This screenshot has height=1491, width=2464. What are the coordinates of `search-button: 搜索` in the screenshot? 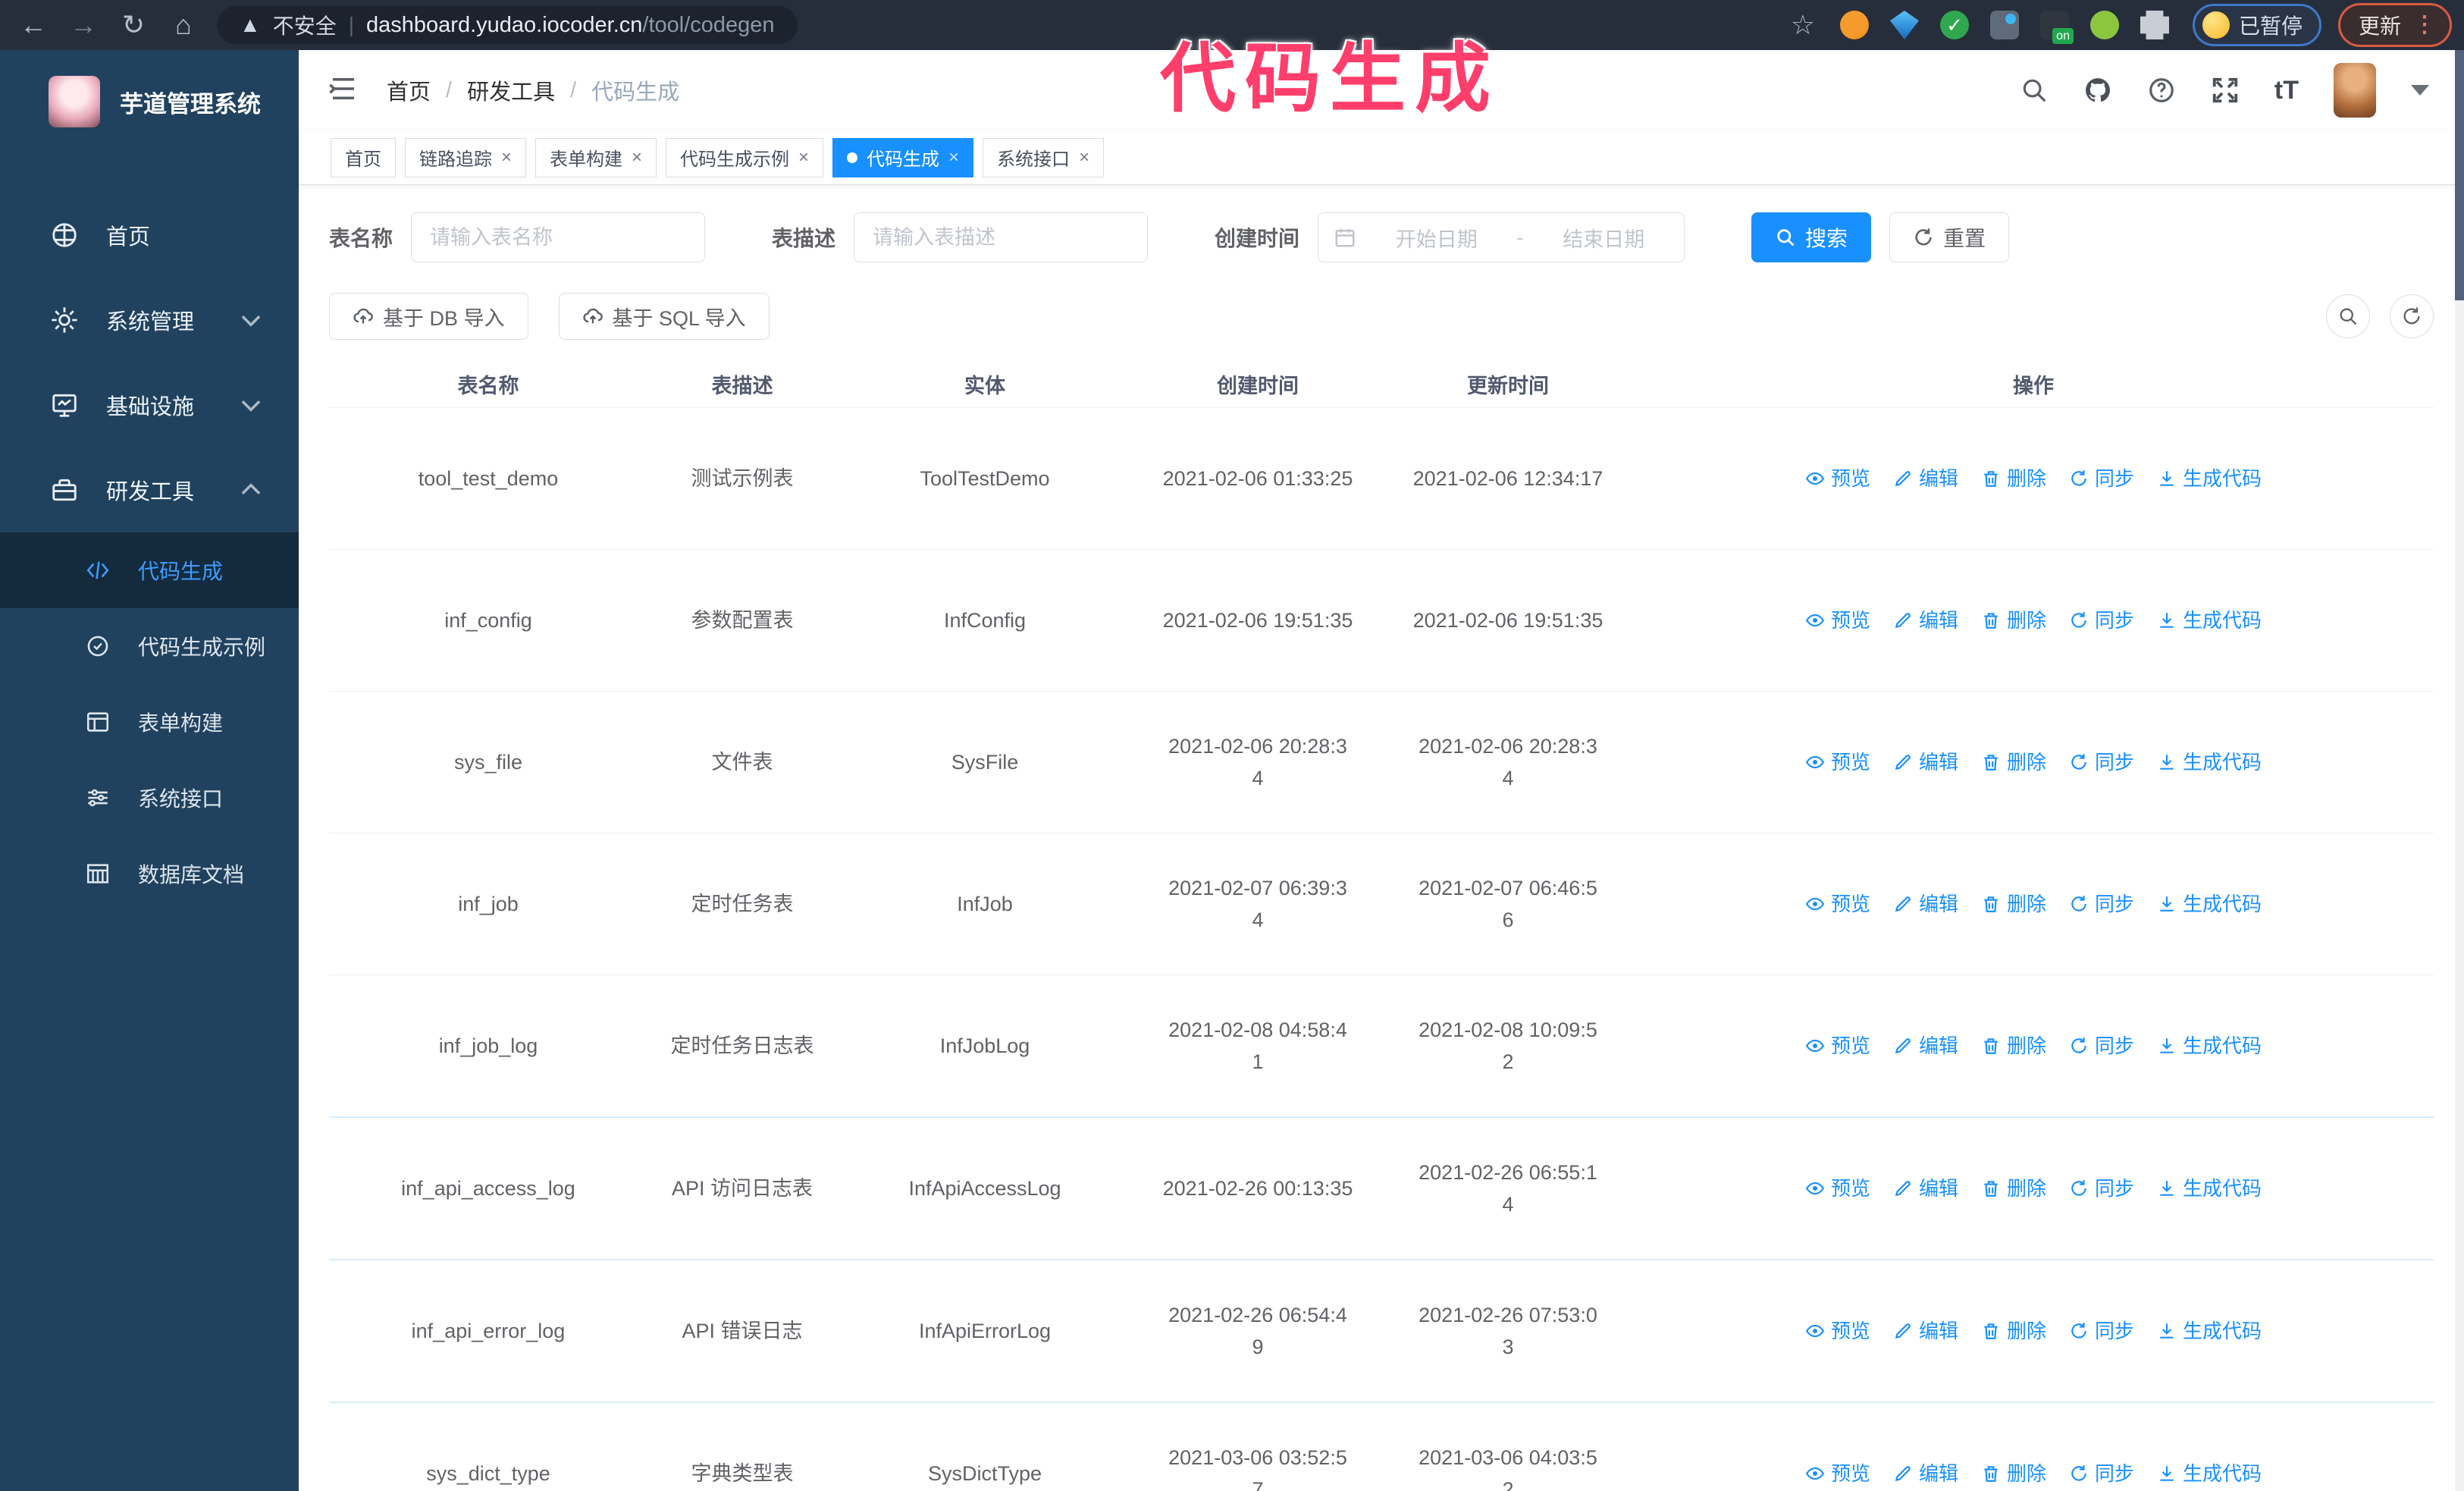 It's located at (1812, 237).